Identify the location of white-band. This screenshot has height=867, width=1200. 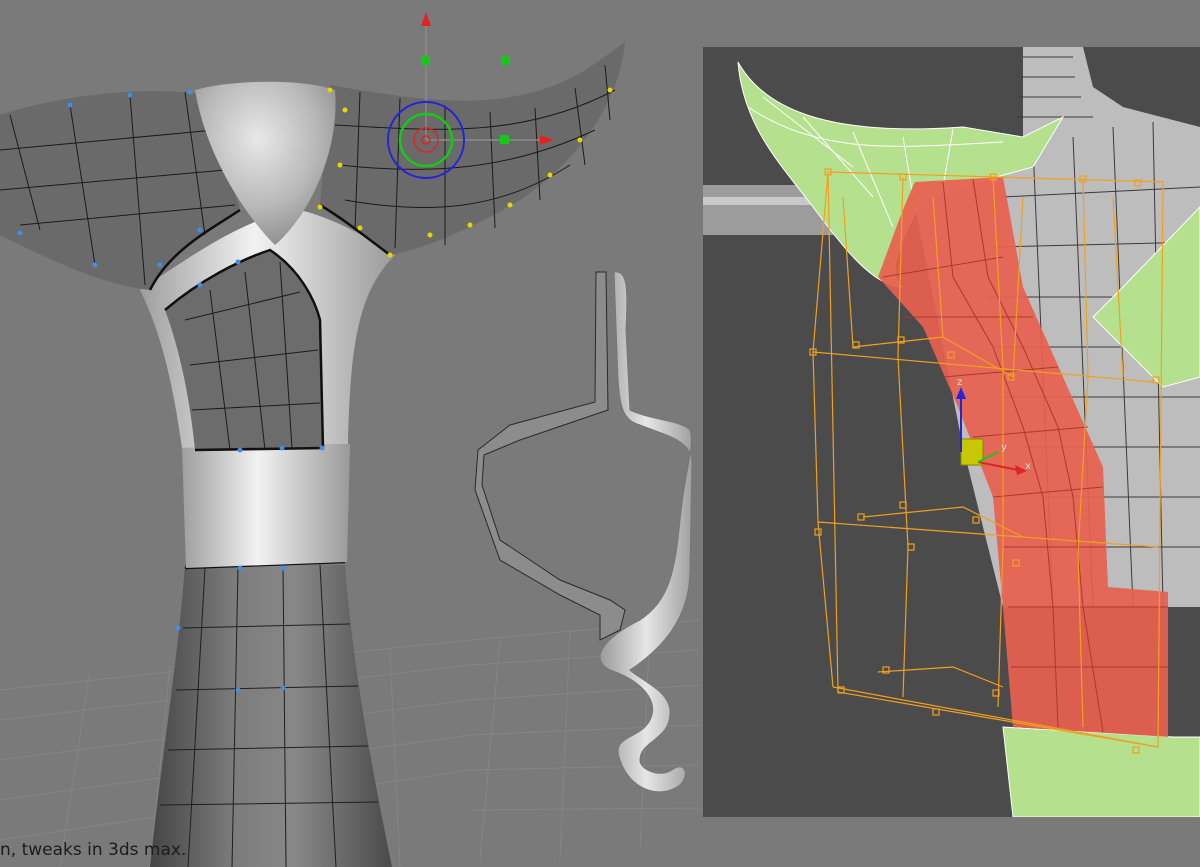
(266, 506).